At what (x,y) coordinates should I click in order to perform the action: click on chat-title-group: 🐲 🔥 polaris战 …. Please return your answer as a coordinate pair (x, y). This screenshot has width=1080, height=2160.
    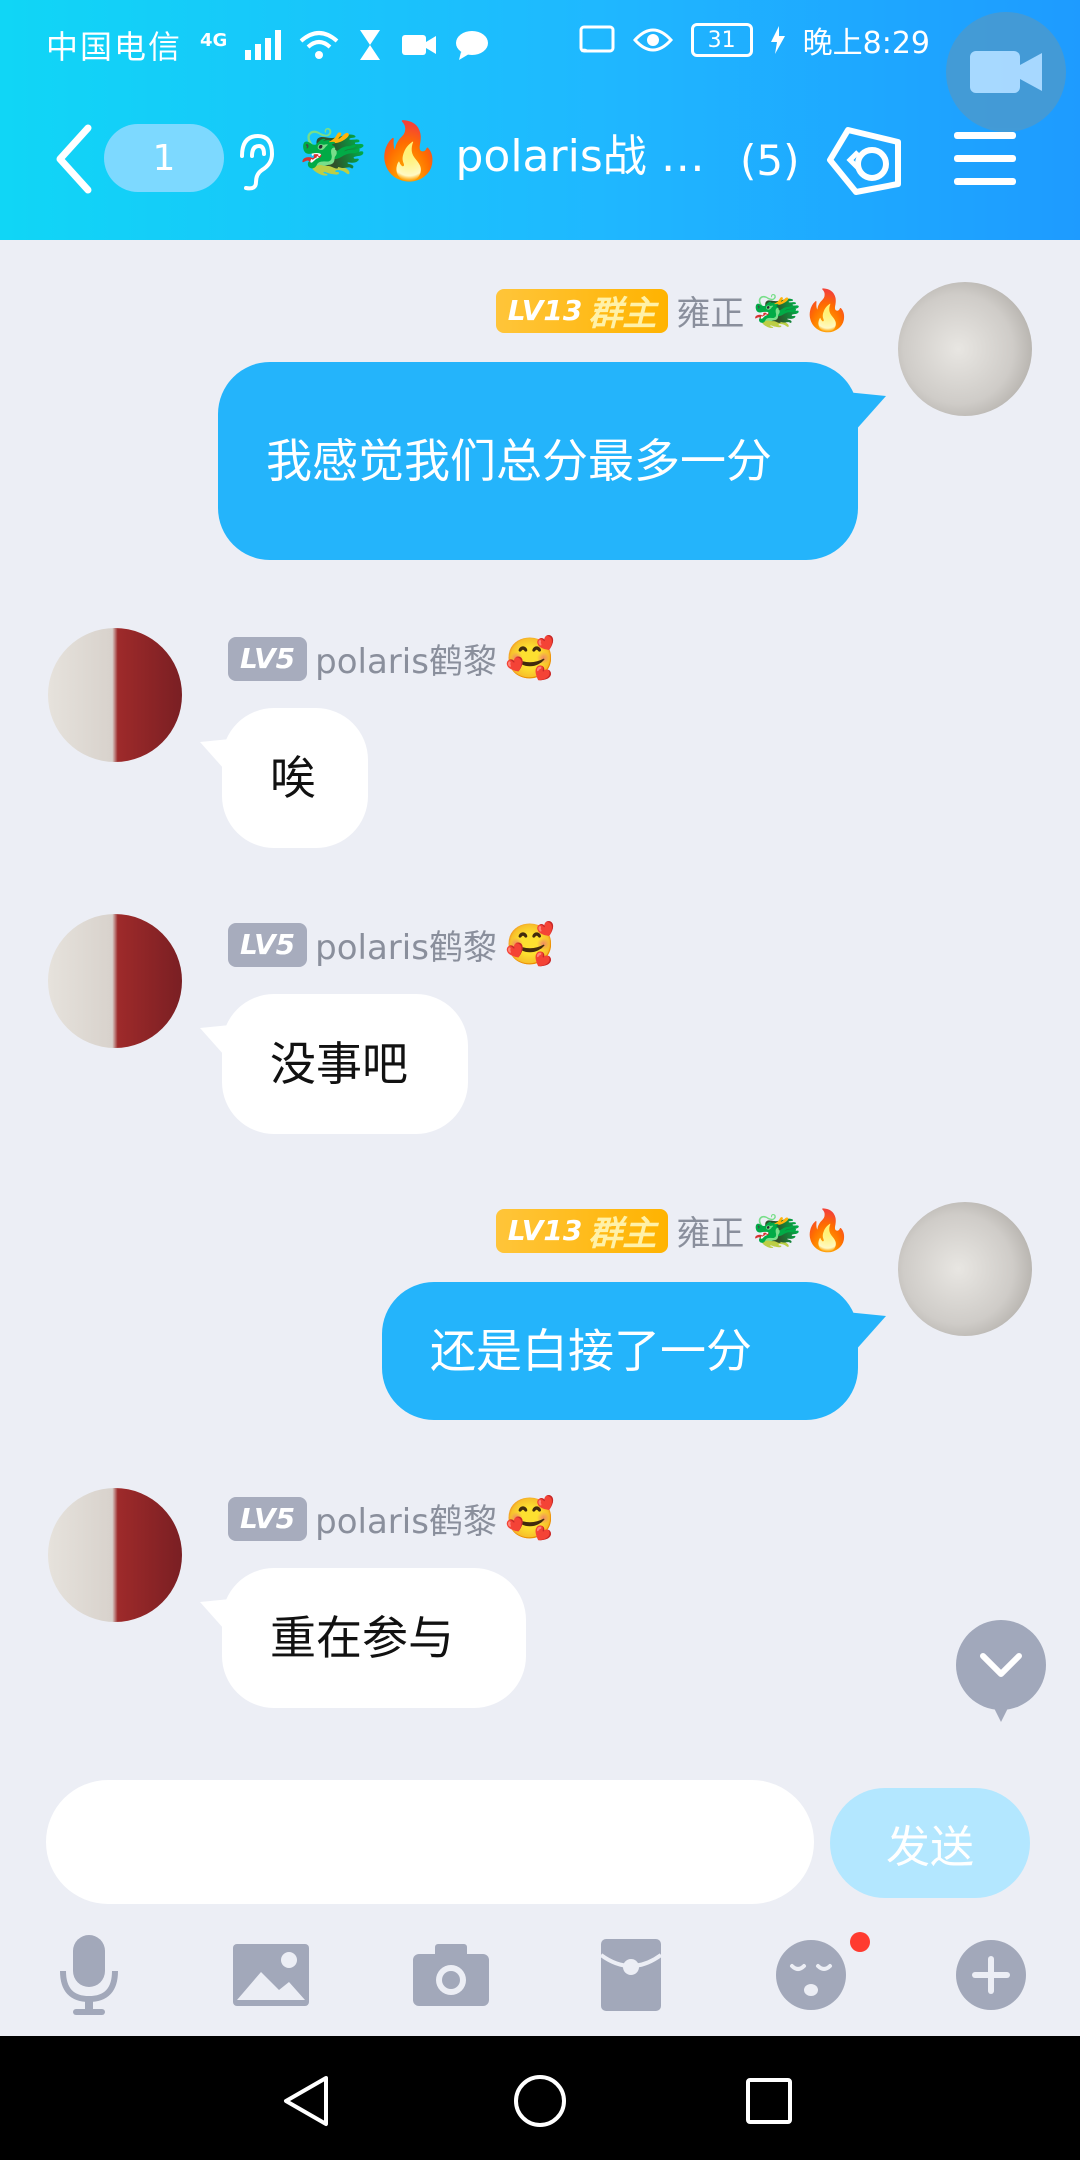
    Looking at the image, I should click on (501, 152).